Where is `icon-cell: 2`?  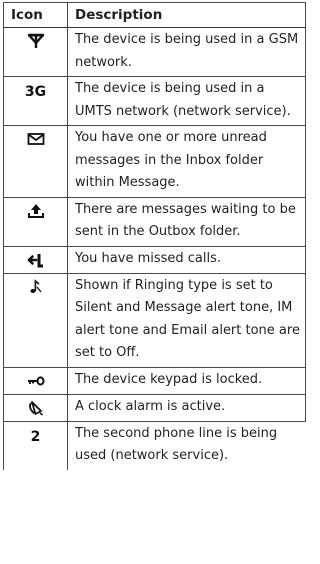
icon-cell: 2 is located at coordinates (35, 445).